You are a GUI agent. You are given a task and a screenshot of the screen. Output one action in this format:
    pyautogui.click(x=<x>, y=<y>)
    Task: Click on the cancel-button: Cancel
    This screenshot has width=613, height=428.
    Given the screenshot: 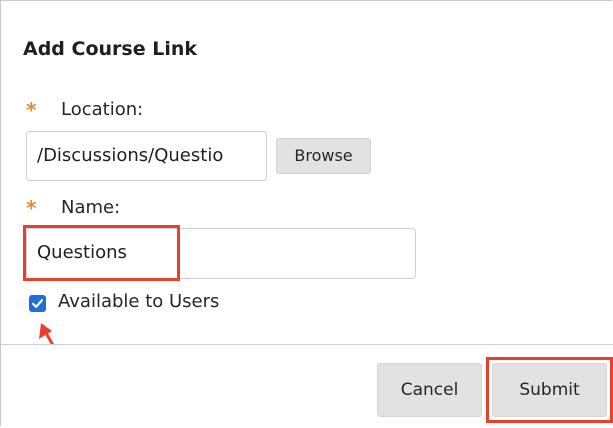 What is the action you would take?
    pyautogui.click(x=429, y=390)
    